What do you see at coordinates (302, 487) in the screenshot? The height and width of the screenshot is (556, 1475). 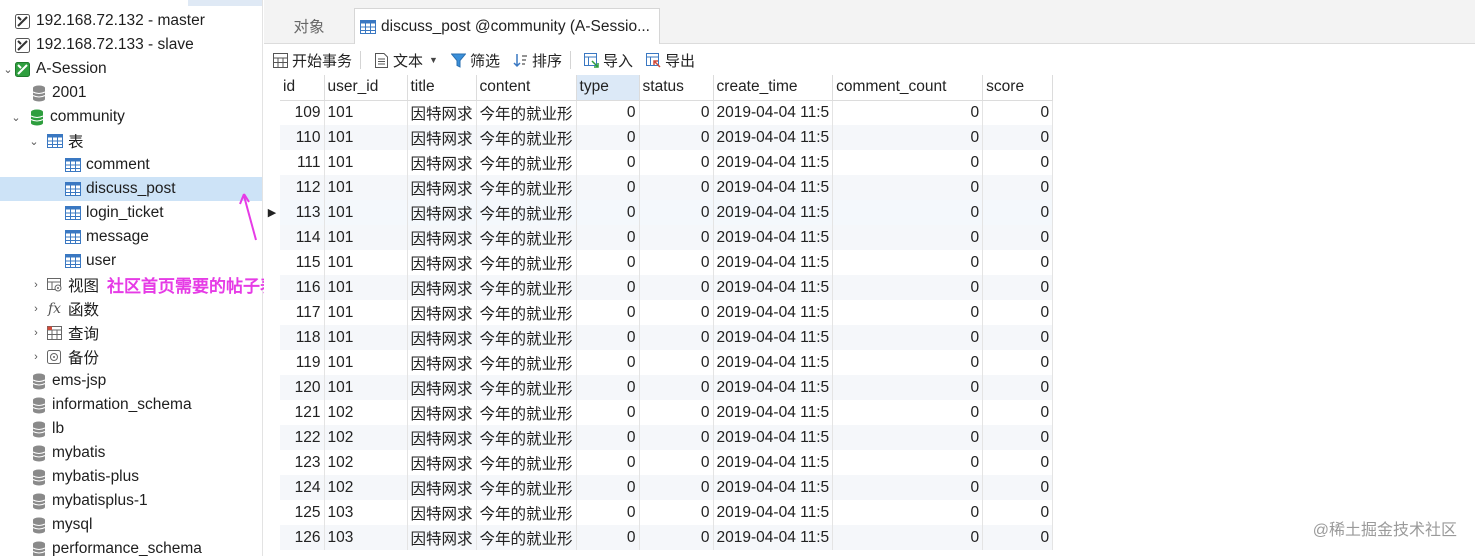 I see `table-cell-id: 124` at bounding box center [302, 487].